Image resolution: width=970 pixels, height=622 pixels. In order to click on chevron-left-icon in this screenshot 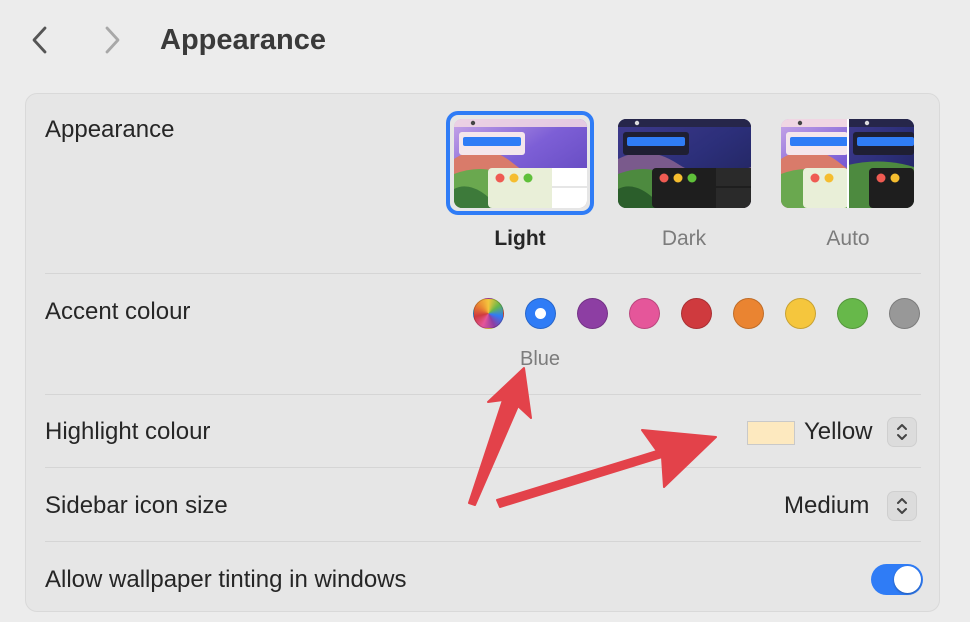, I will do `click(39, 40)`.